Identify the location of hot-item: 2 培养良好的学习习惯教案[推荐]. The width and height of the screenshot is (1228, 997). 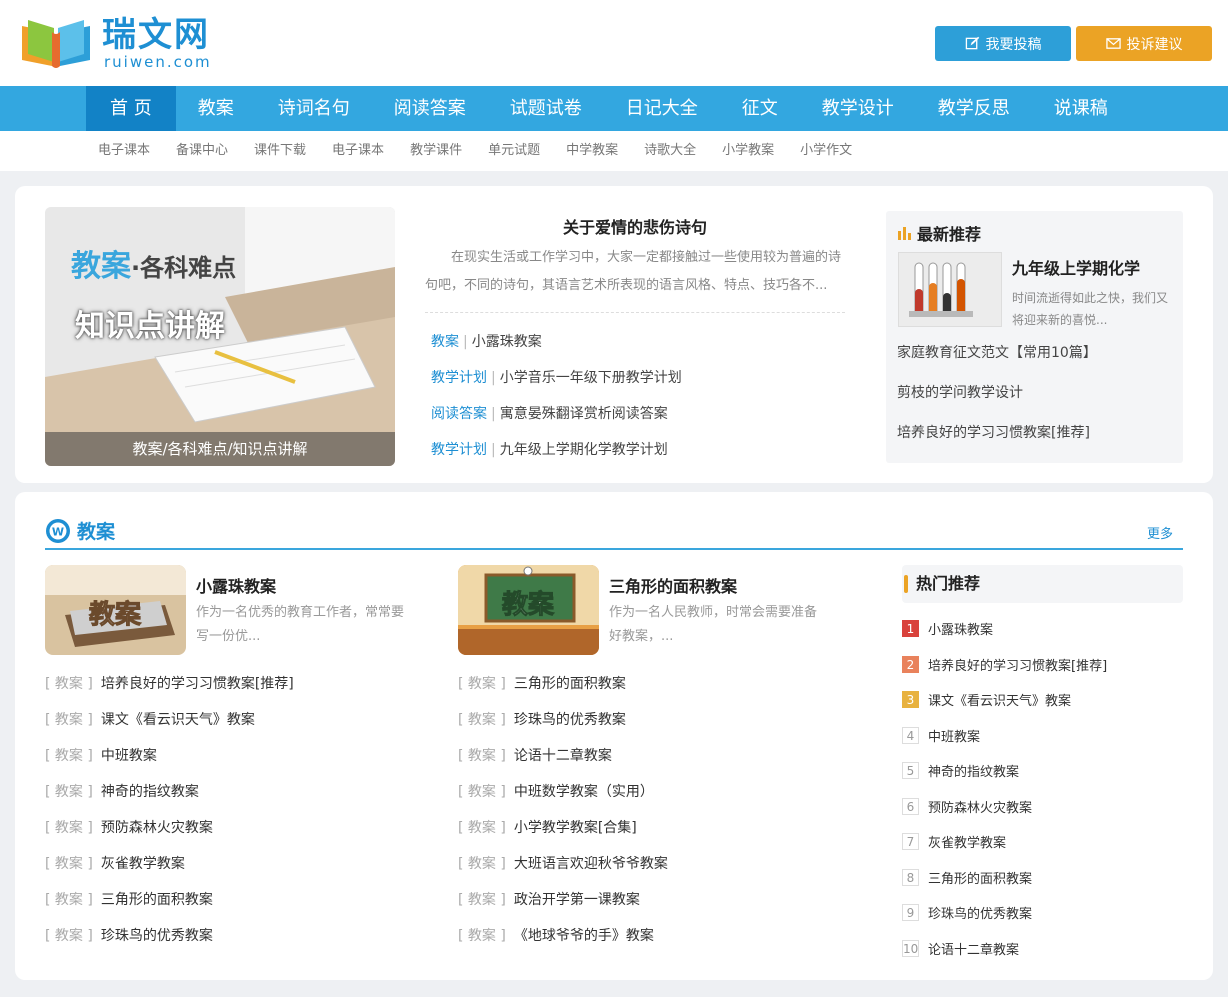
(1042, 673).